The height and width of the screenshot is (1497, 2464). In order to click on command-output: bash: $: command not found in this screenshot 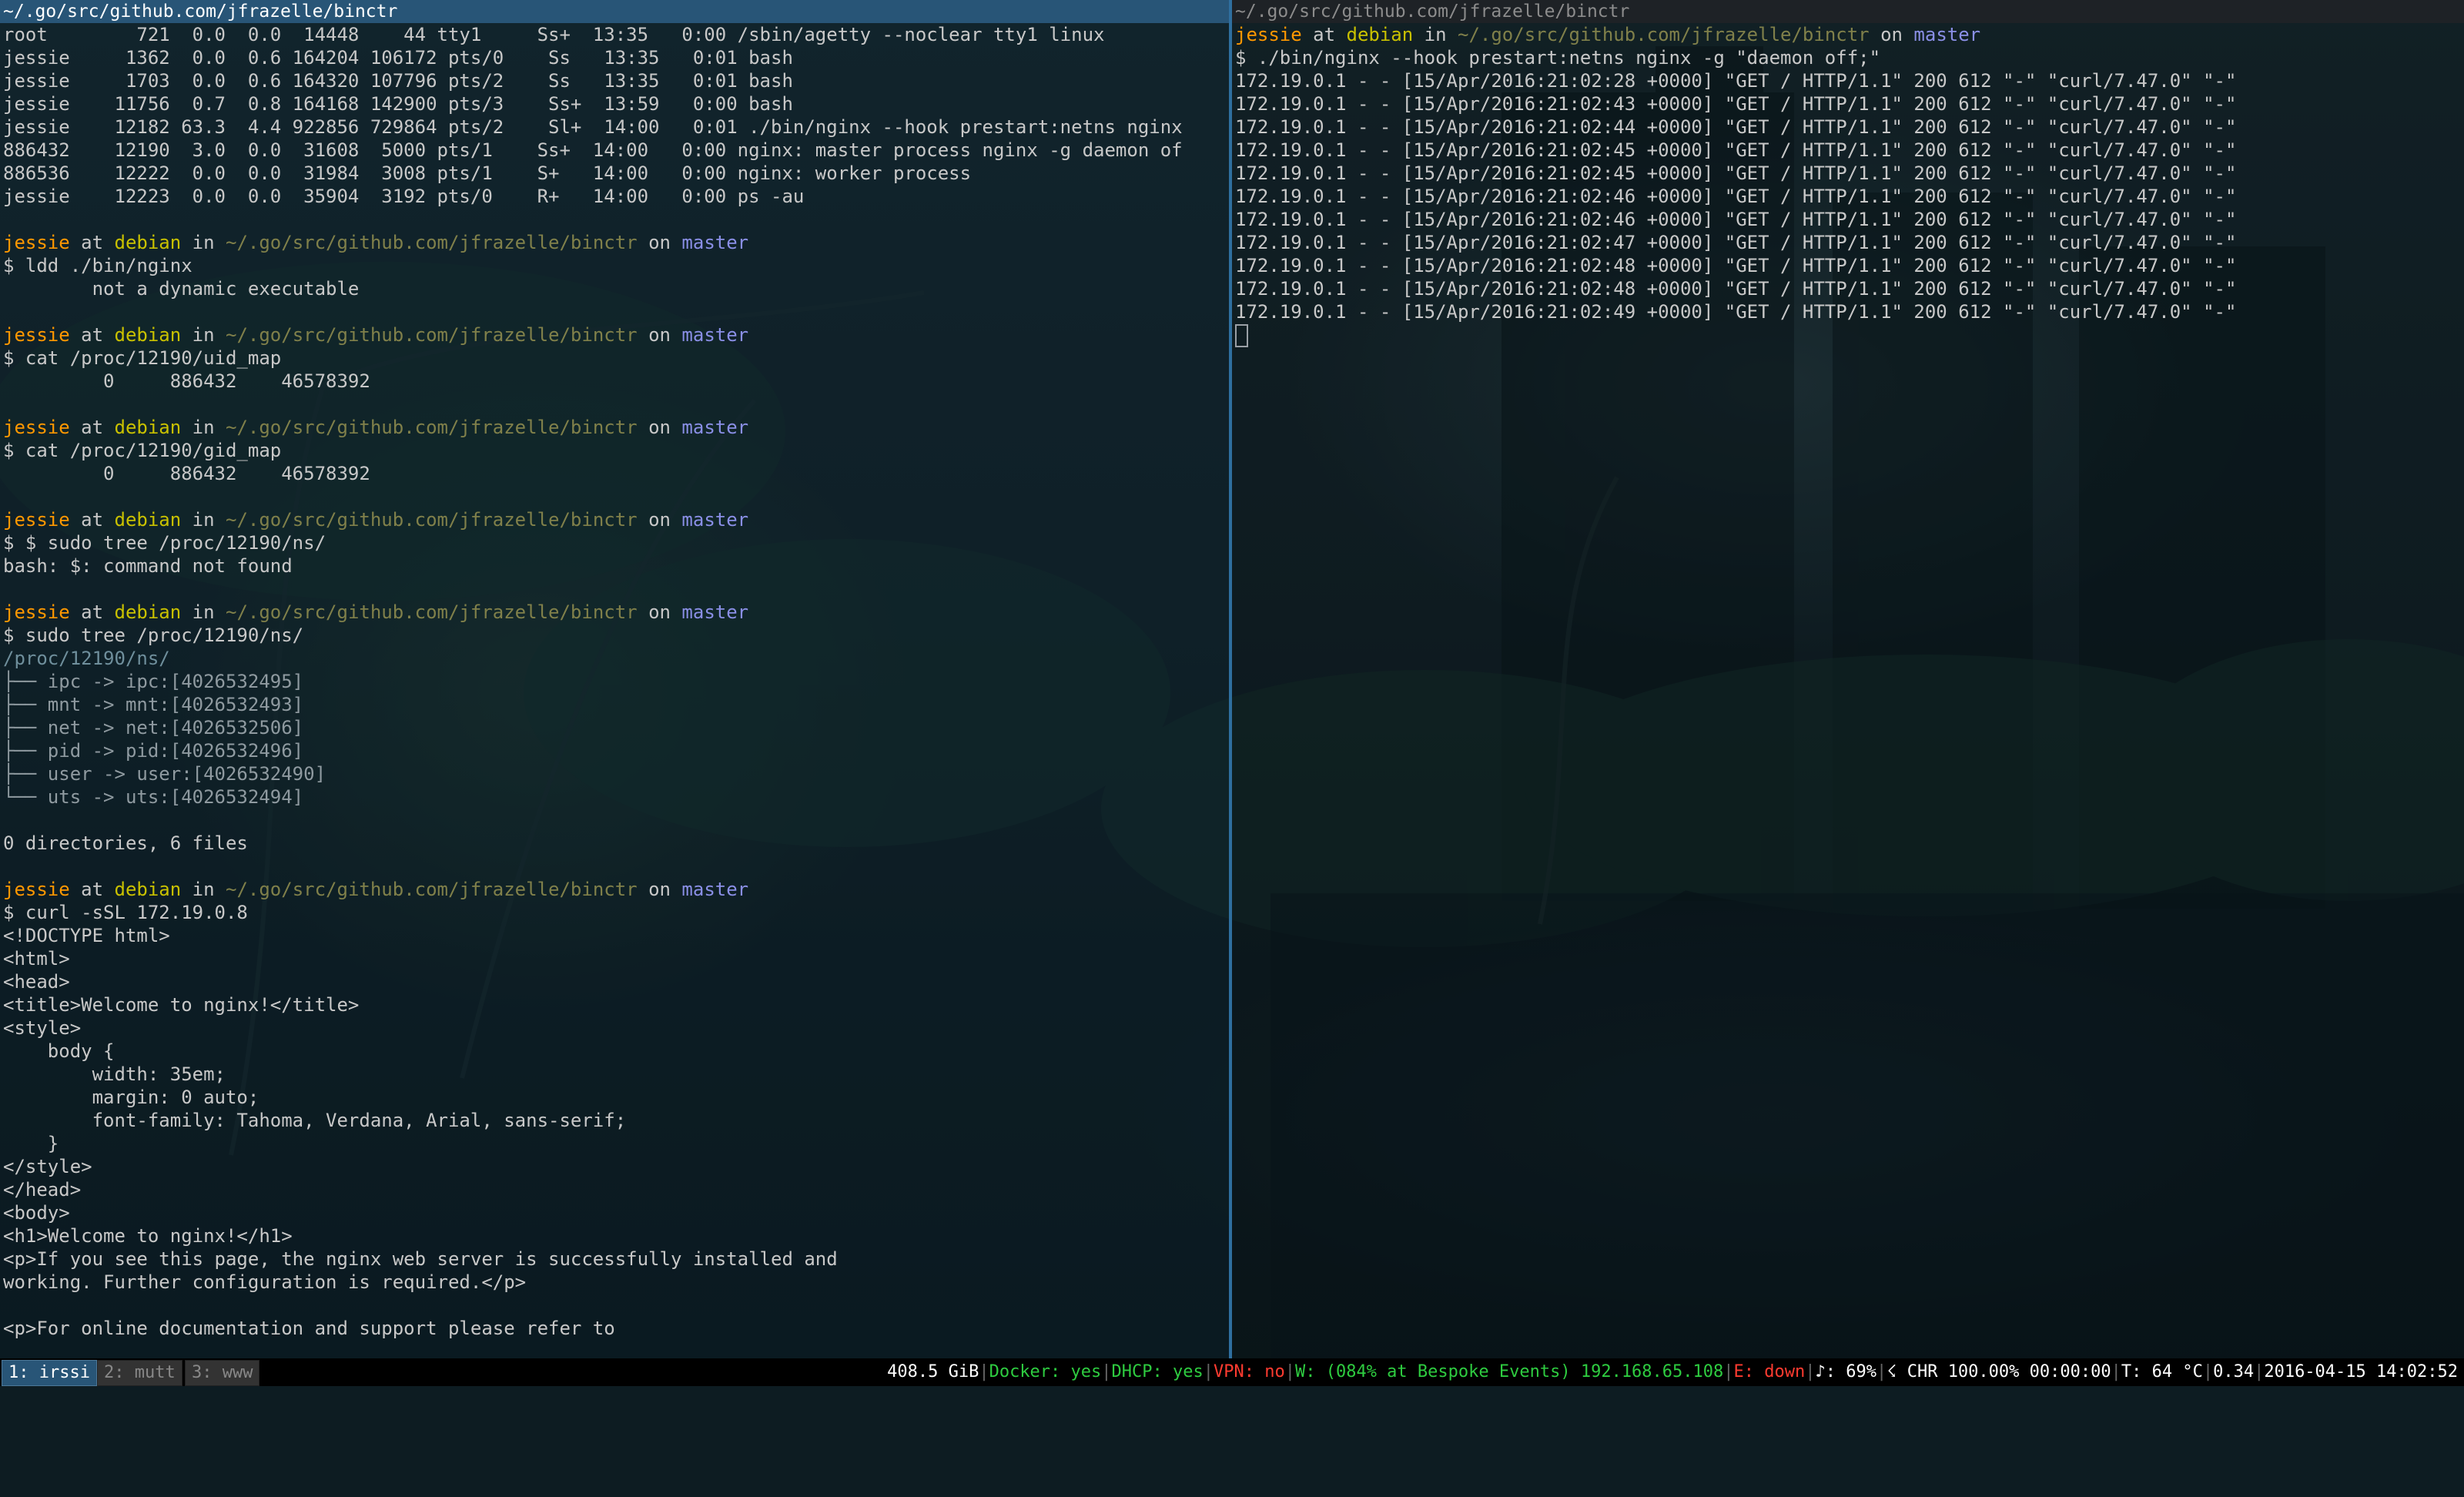, I will do `click(148, 566)`.